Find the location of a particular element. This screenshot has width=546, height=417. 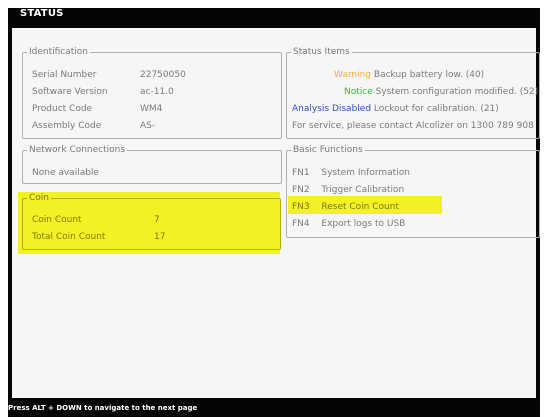

coin-legend: Coin is located at coordinates (39, 198).